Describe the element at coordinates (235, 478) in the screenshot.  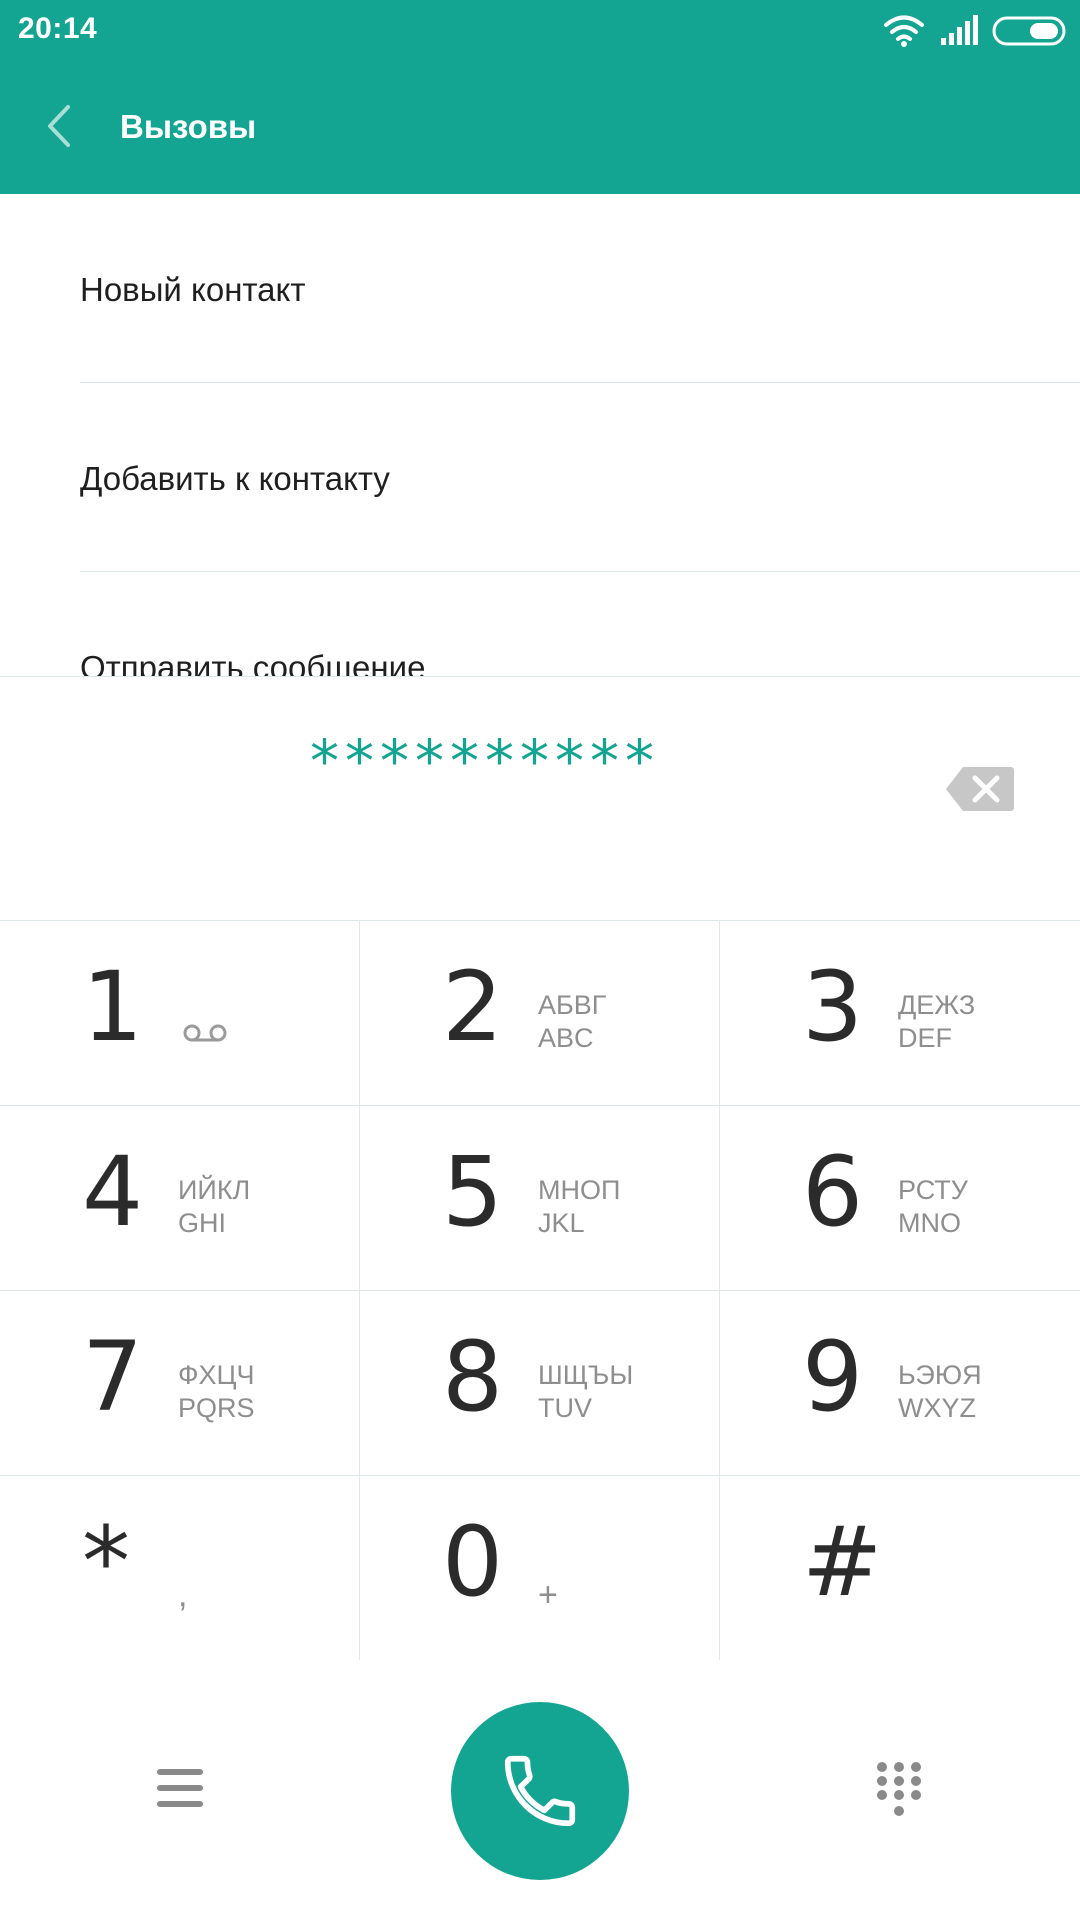
I see `menu-item-label: Добавить к контакту` at that location.